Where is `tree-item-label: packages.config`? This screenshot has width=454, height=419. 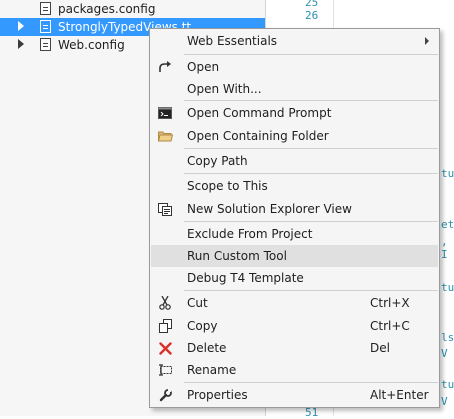 tree-item-label: packages.config is located at coordinates (107, 9).